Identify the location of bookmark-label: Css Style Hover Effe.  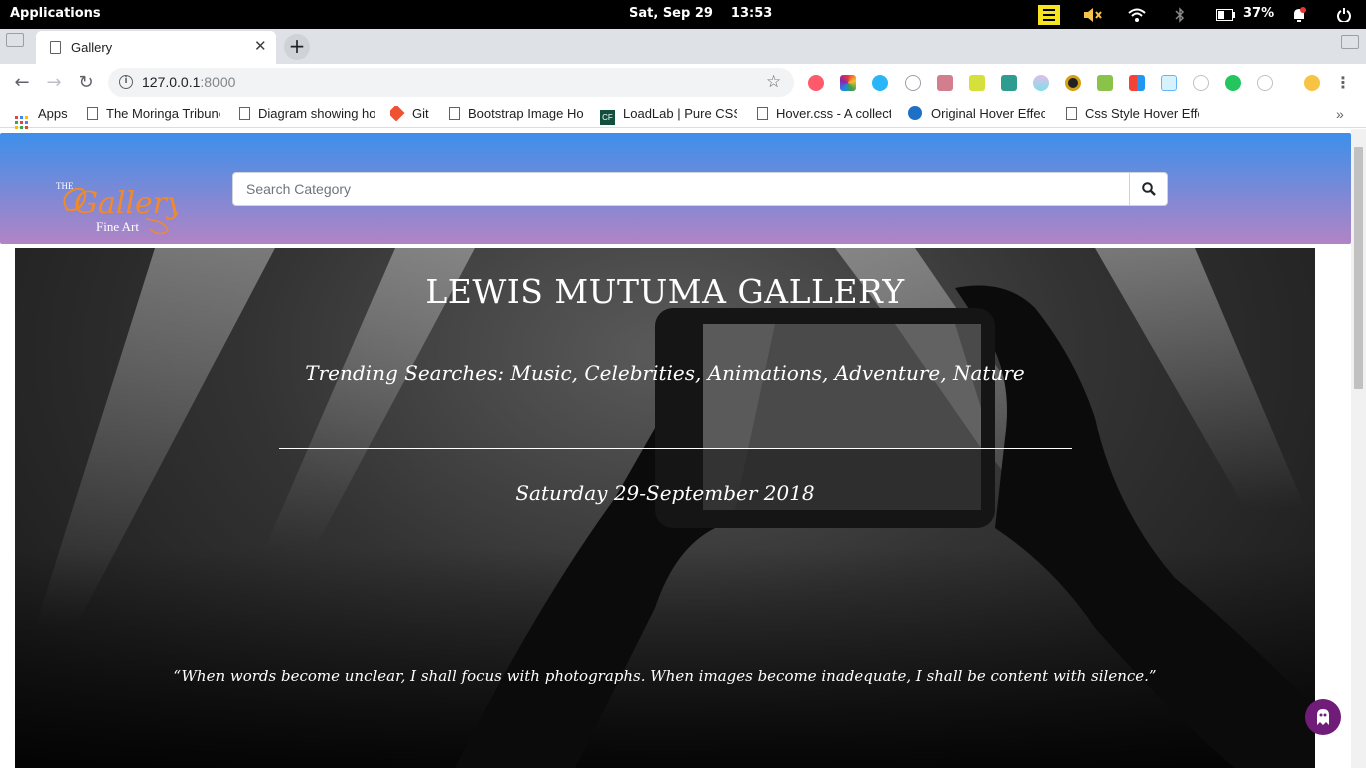
(1142, 113).